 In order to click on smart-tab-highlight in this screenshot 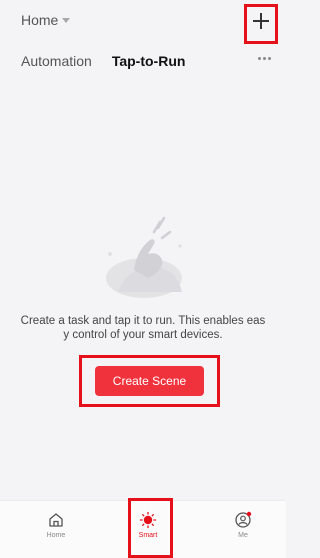, I will do `click(150, 528)`.